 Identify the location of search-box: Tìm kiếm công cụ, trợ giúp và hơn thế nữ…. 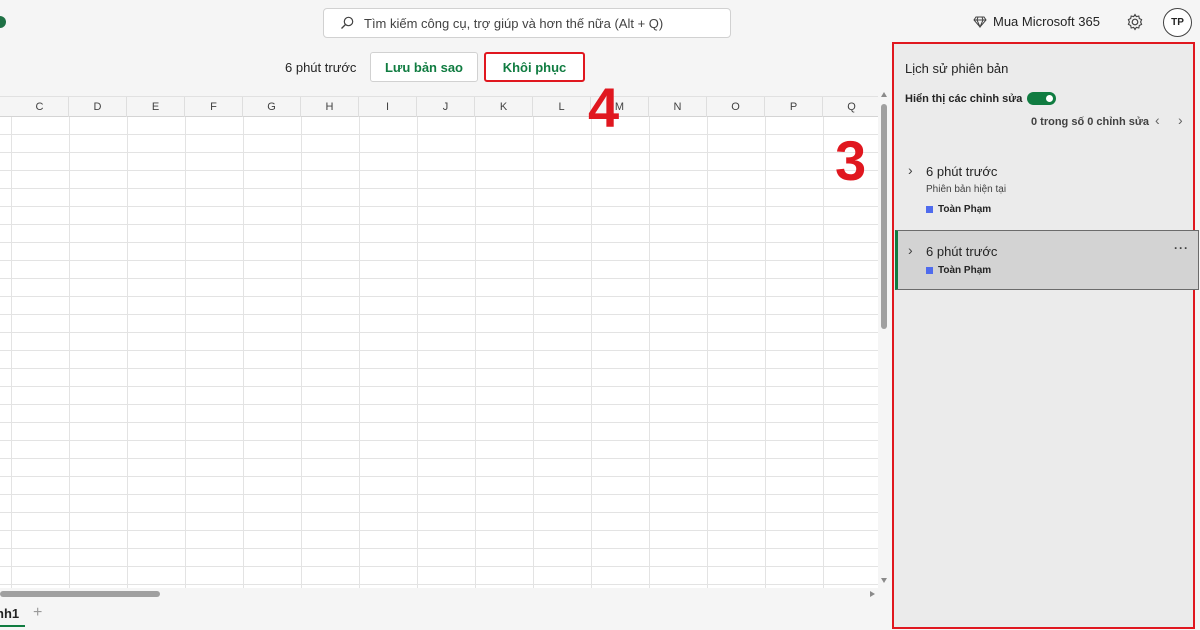
(527, 23).